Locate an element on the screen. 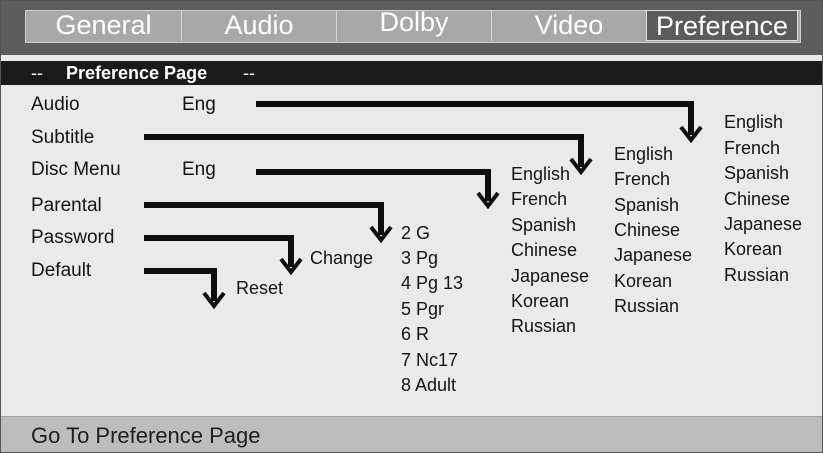 This screenshot has height=453, width=823. menu-item-parental: Parental is located at coordinates (66, 206).